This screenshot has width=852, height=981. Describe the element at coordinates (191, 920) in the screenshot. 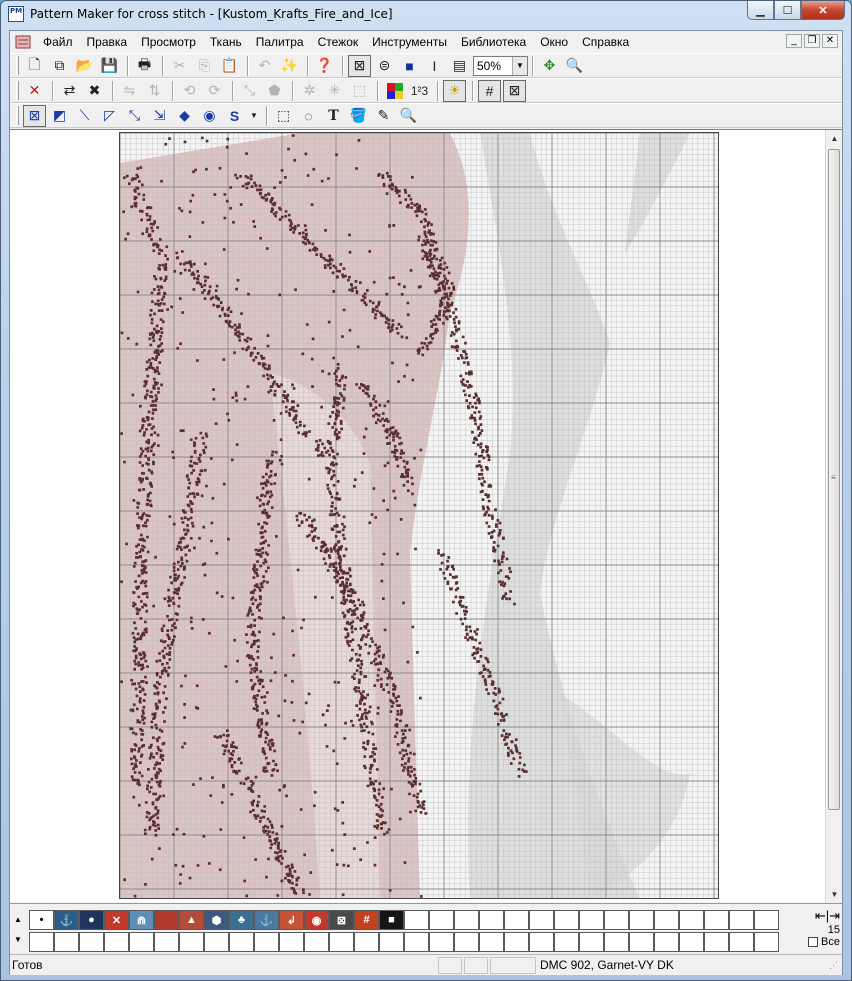

I see `palette-swatch: ▲` at that location.